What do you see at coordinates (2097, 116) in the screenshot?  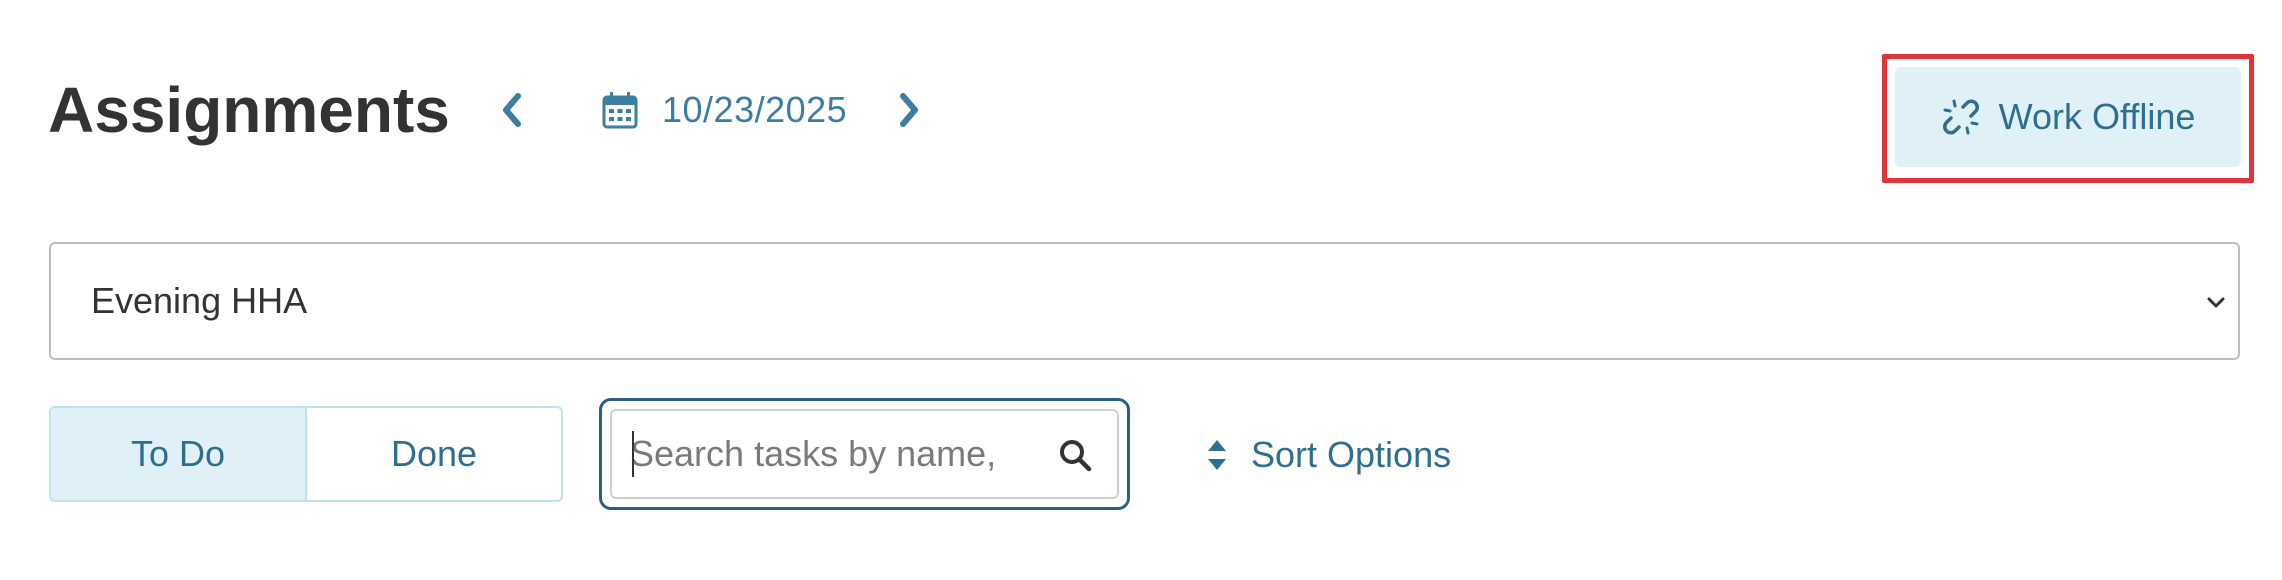 I see `work-offline-label: Work Offline` at bounding box center [2097, 116].